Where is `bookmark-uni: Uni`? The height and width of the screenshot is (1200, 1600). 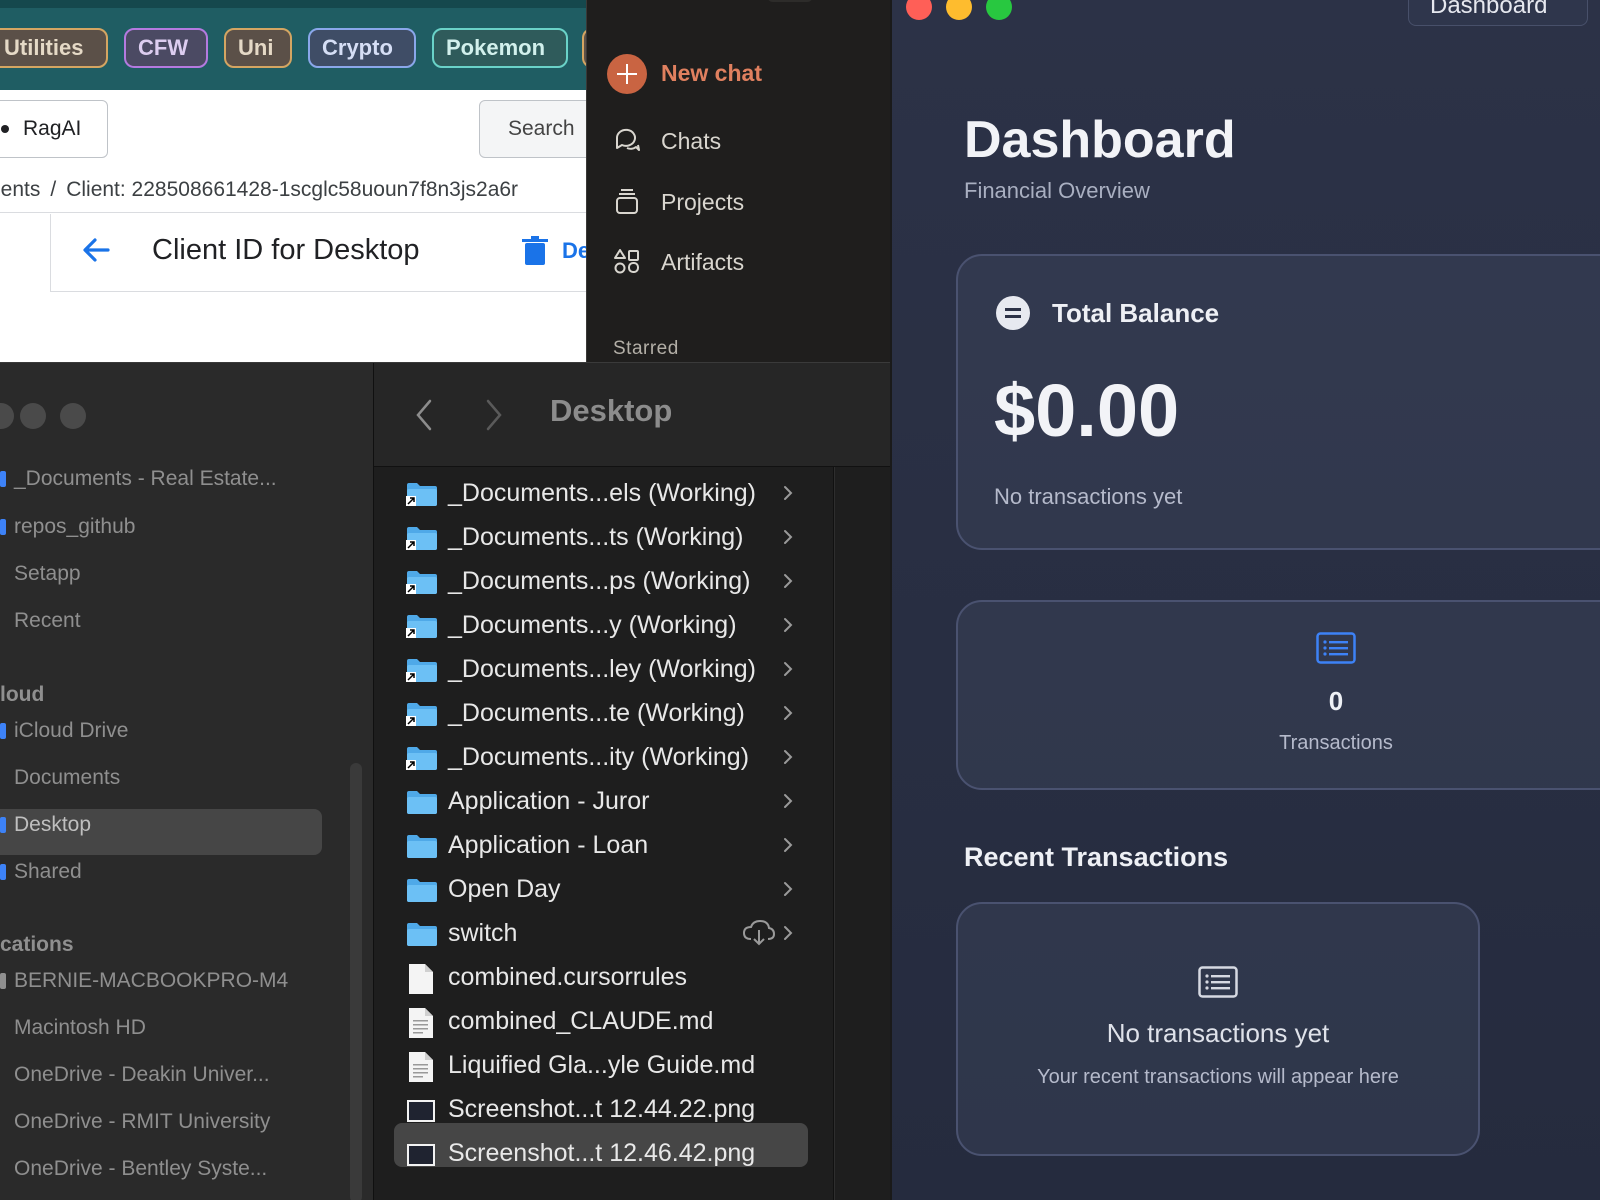
bookmark-uni: Uni is located at coordinates (258, 48).